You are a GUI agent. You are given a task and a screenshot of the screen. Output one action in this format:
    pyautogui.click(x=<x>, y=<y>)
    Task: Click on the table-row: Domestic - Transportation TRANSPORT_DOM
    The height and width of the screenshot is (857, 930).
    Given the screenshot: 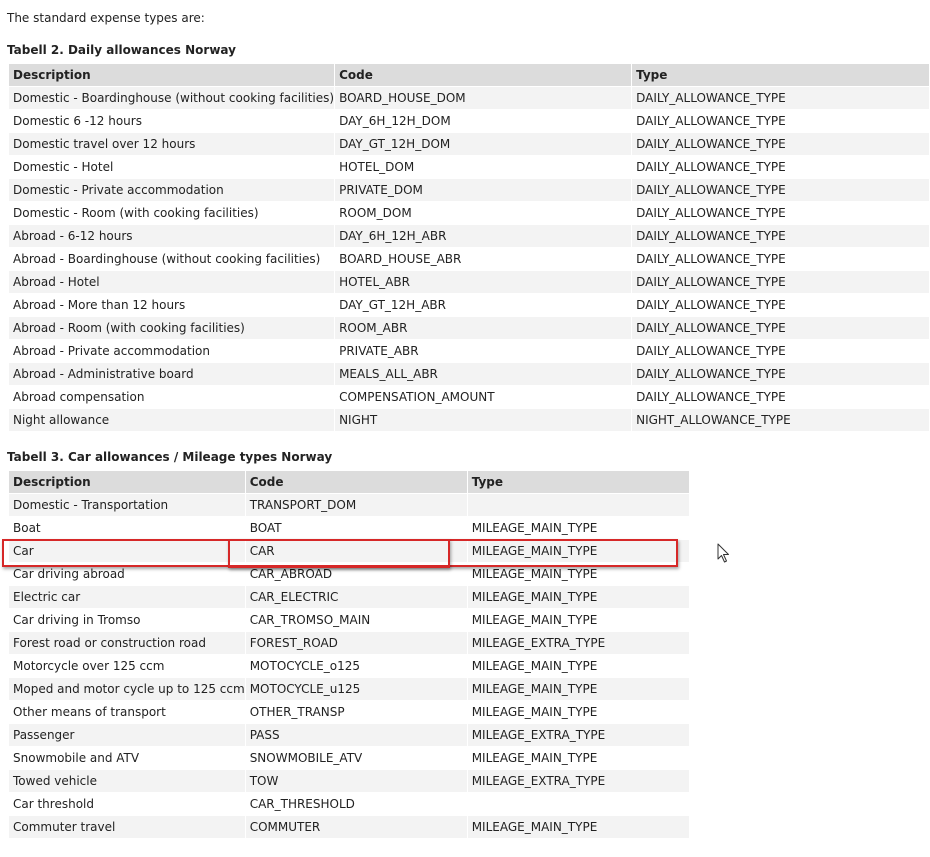 What is the action you would take?
    pyautogui.click(x=349, y=505)
    